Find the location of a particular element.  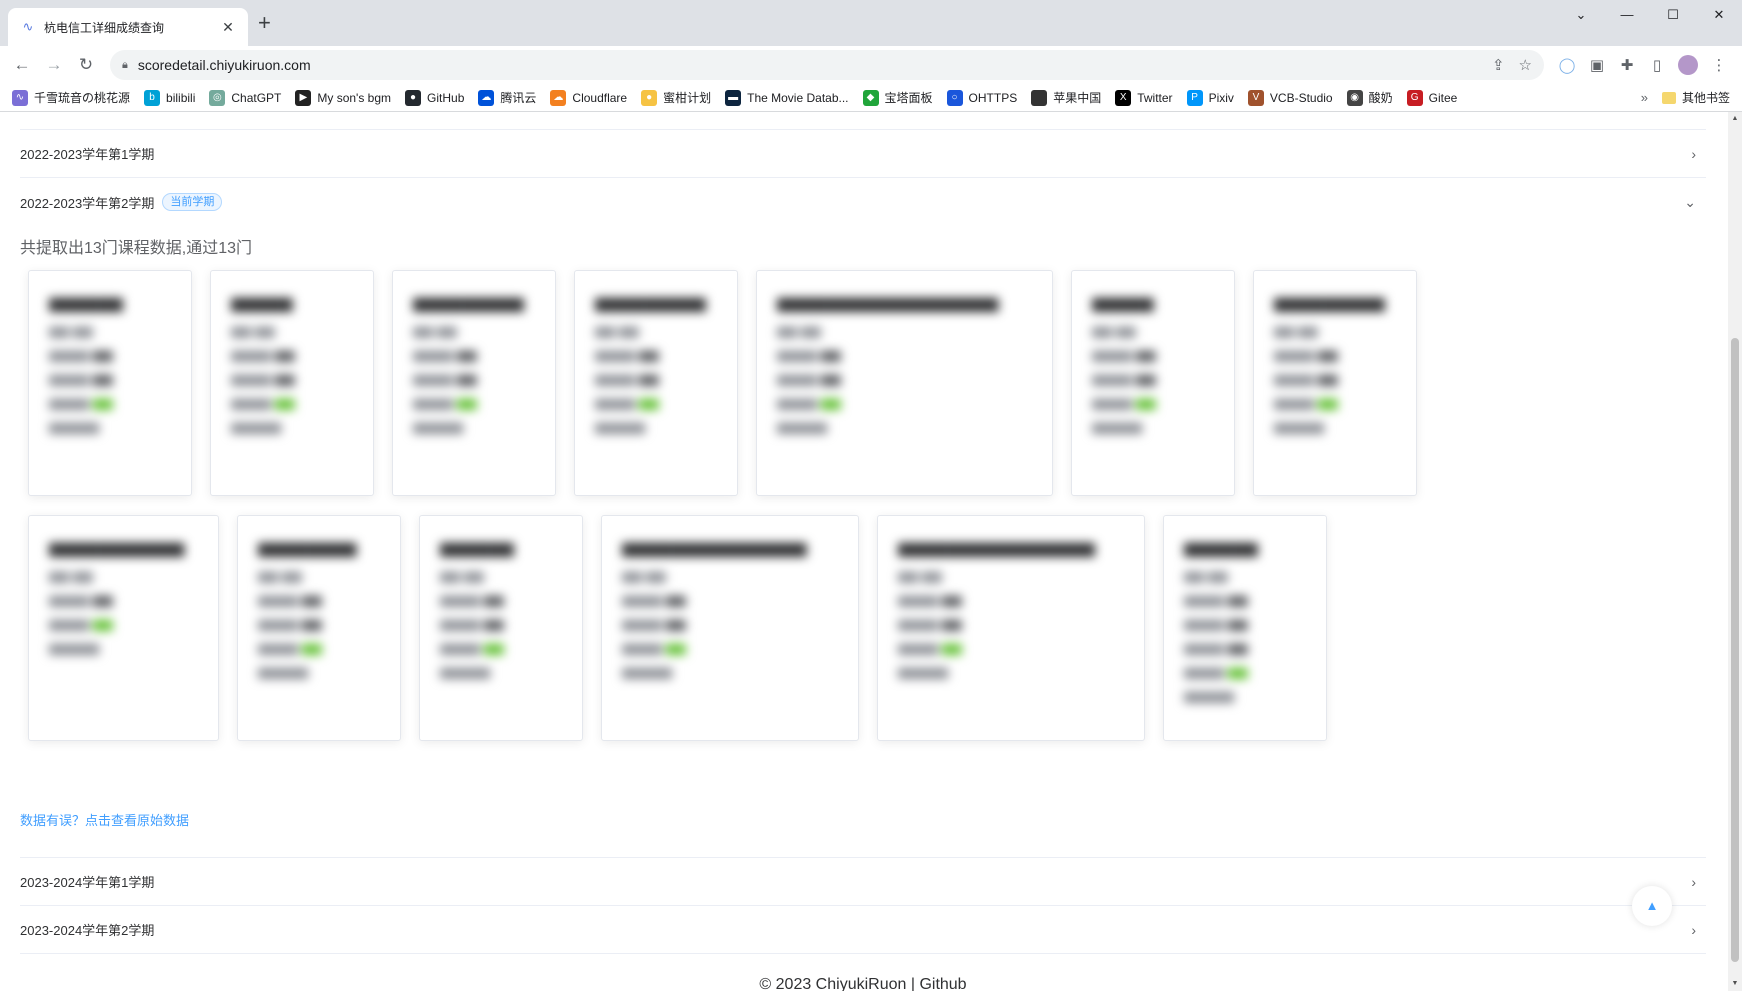

chevron-down-icon: ⌄ is located at coordinates (1690, 201).